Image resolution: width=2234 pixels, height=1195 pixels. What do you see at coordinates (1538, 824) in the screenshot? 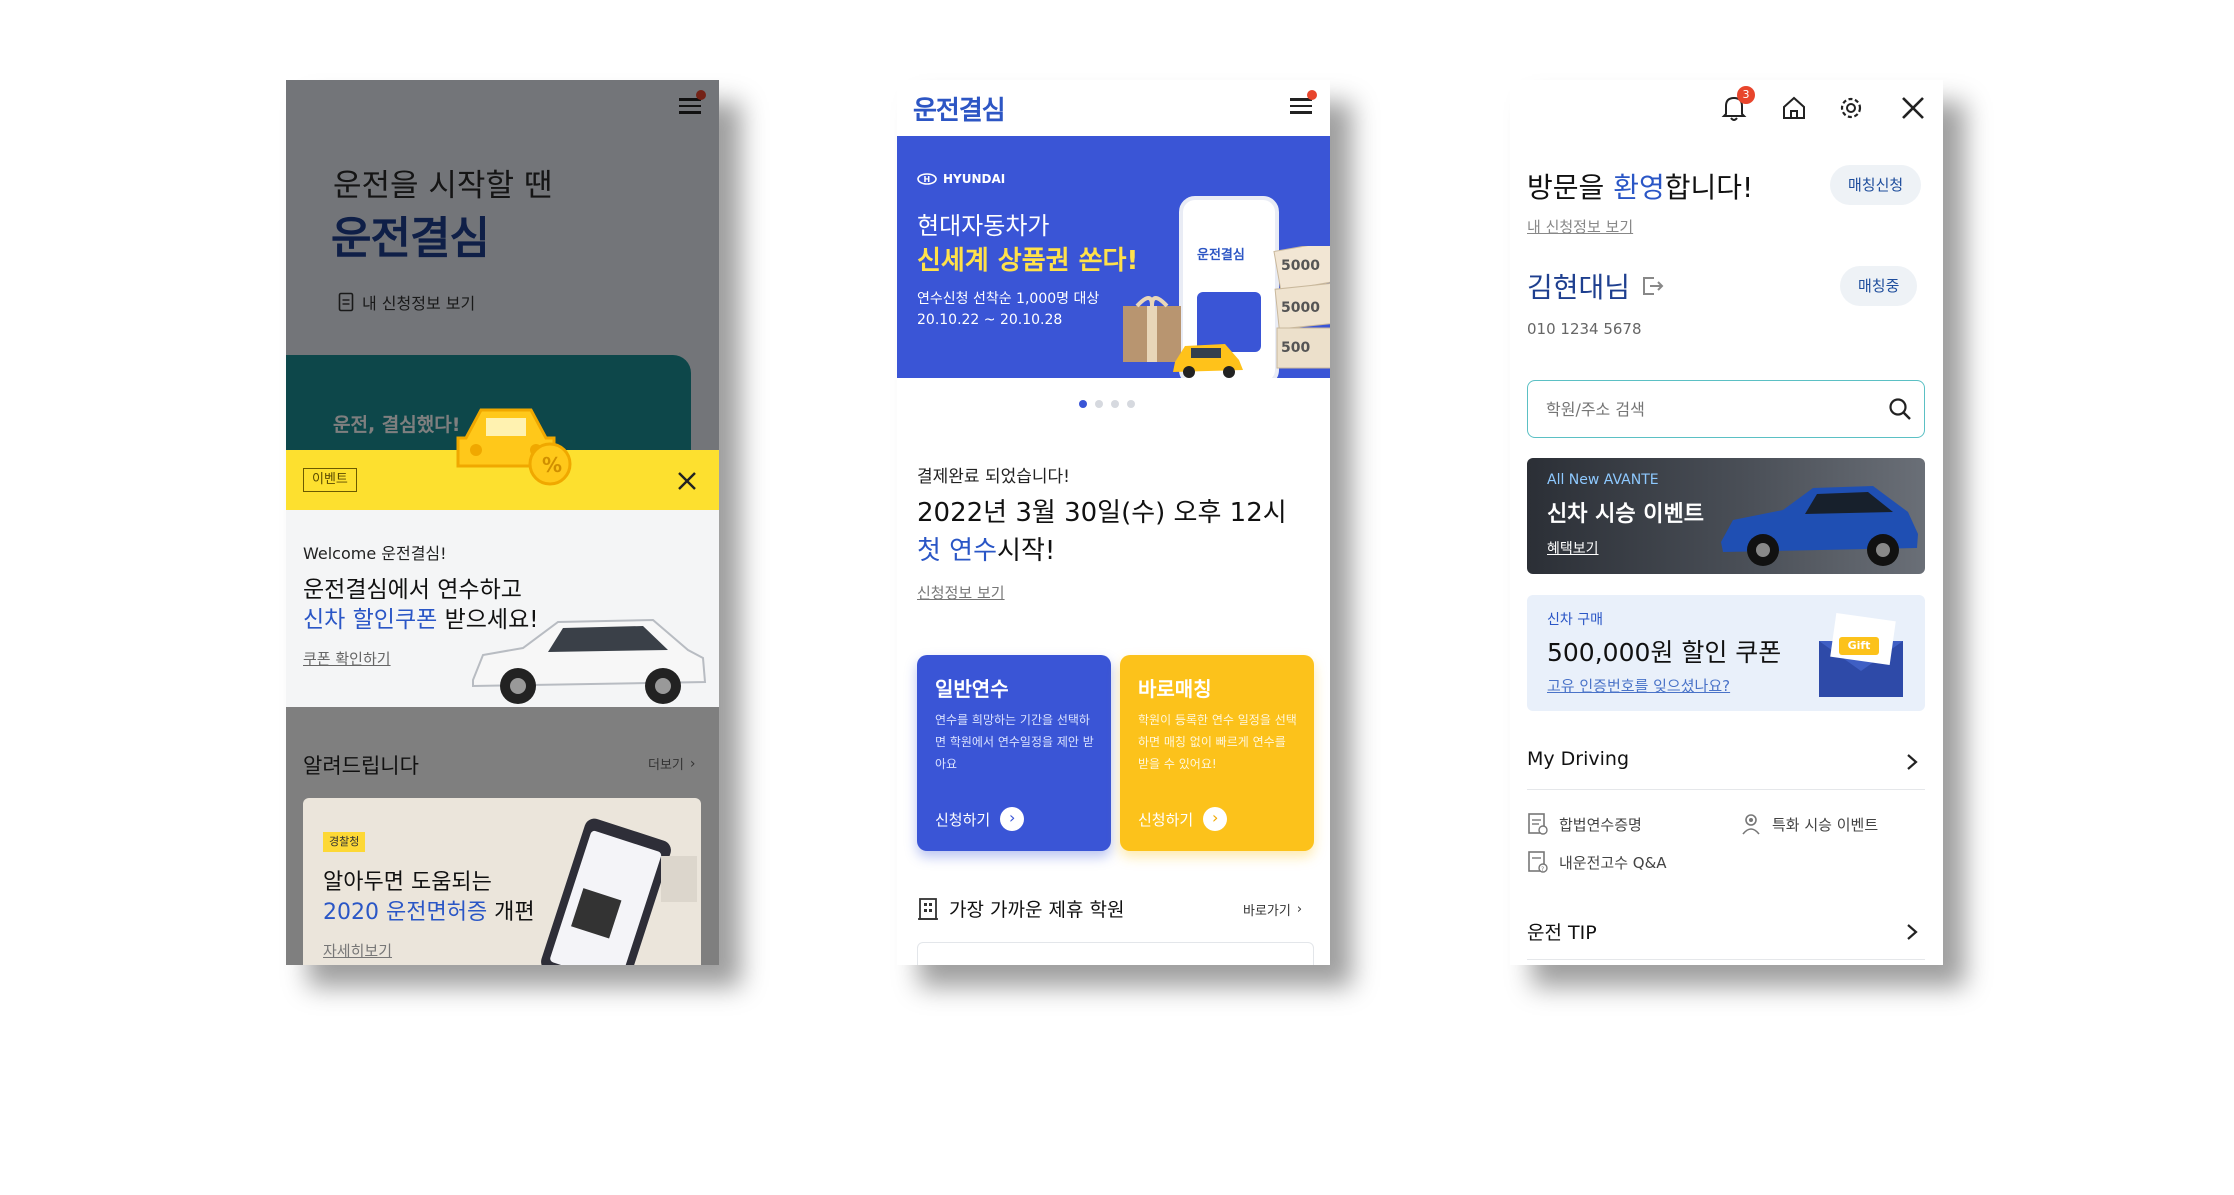
I see `certificate-icon` at bounding box center [1538, 824].